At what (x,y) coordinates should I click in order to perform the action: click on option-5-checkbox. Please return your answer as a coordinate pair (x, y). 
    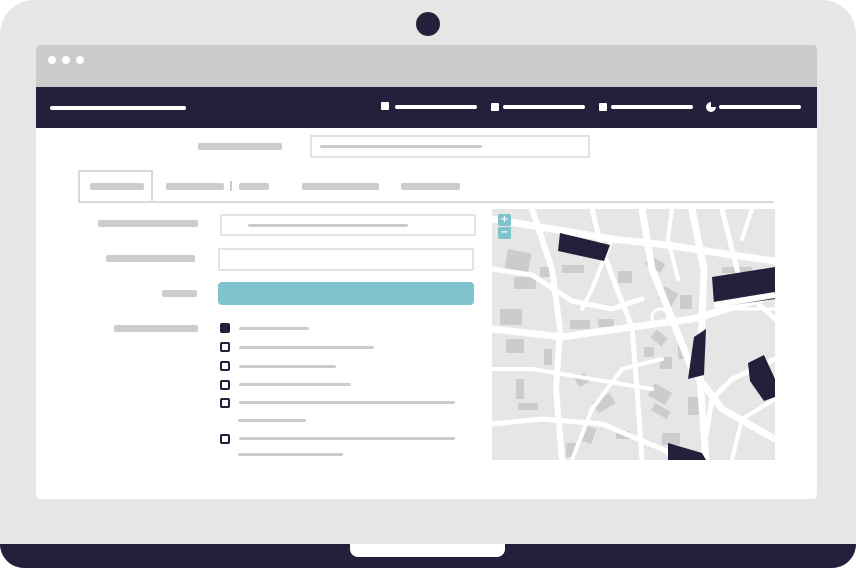
    Looking at the image, I should click on (225, 403).